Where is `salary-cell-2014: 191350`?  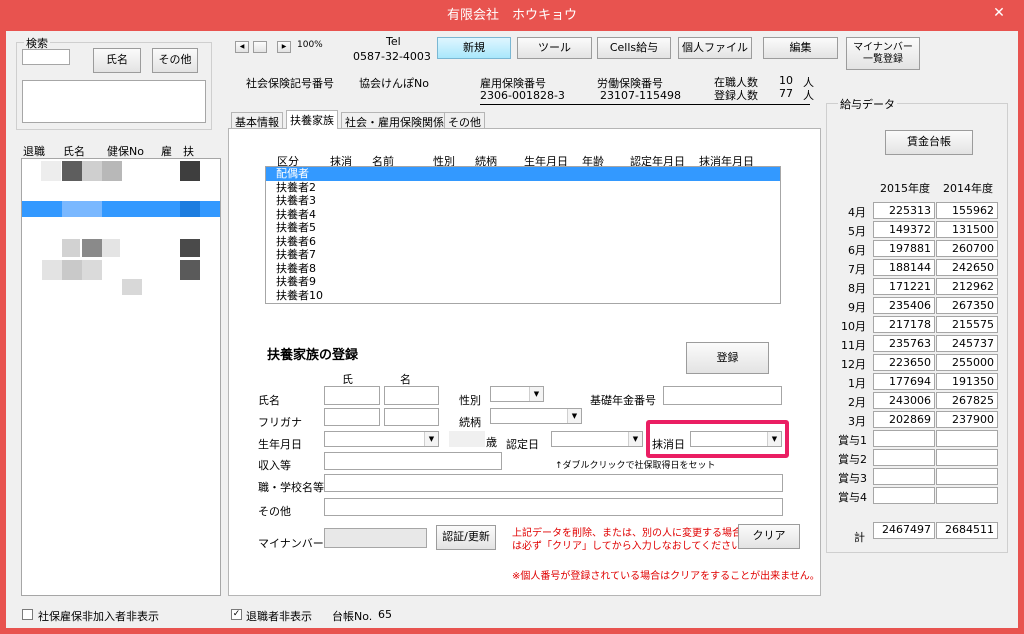
salary-cell-2014: 191350 is located at coordinates (967, 381).